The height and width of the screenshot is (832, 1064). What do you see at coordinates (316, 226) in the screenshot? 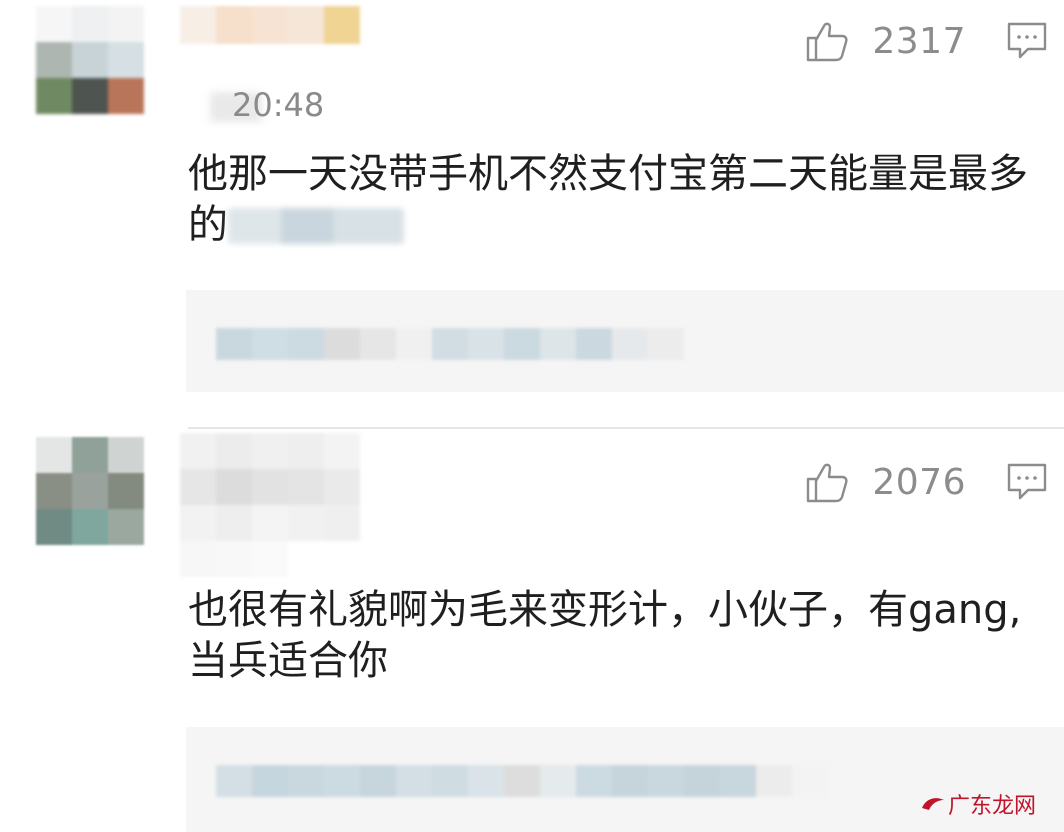
I see `mention-redacted` at bounding box center [316, 226].